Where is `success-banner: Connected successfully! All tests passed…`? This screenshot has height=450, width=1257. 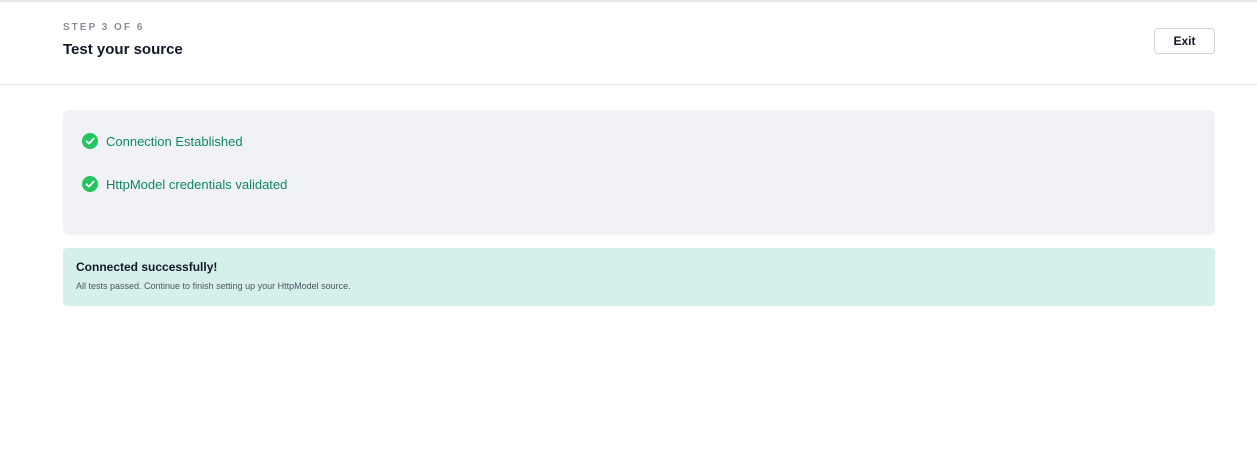
success-banner: Connected successfully! All tests passed… is located at coordinates (639, 277).